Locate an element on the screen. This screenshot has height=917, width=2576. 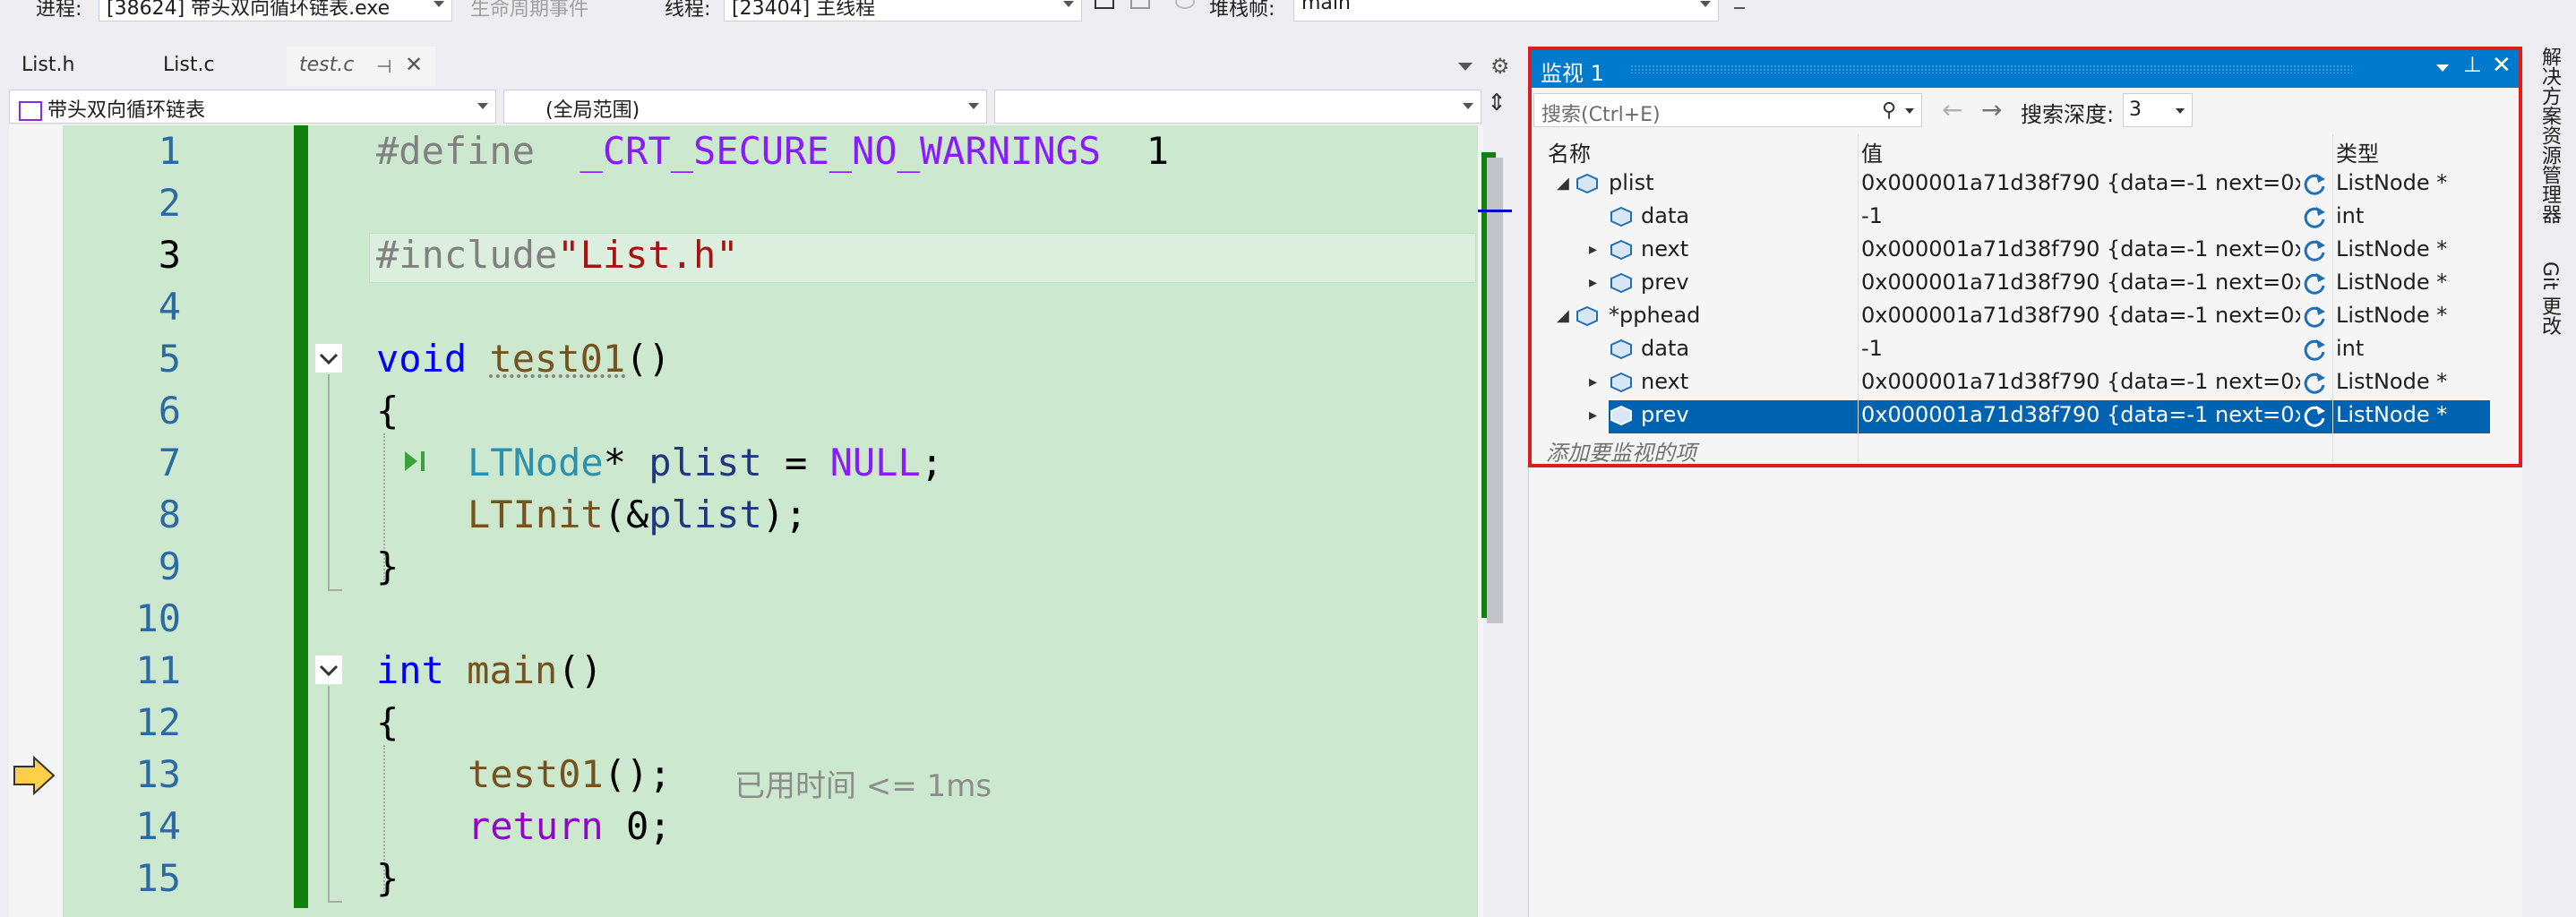
tab-list-dropdown-icon is located at coordinates (1465, 67).